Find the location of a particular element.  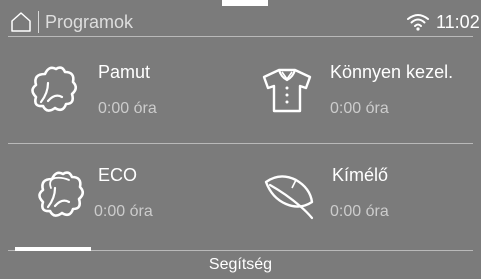

wifi-icon is located at coordinates (418, 22).